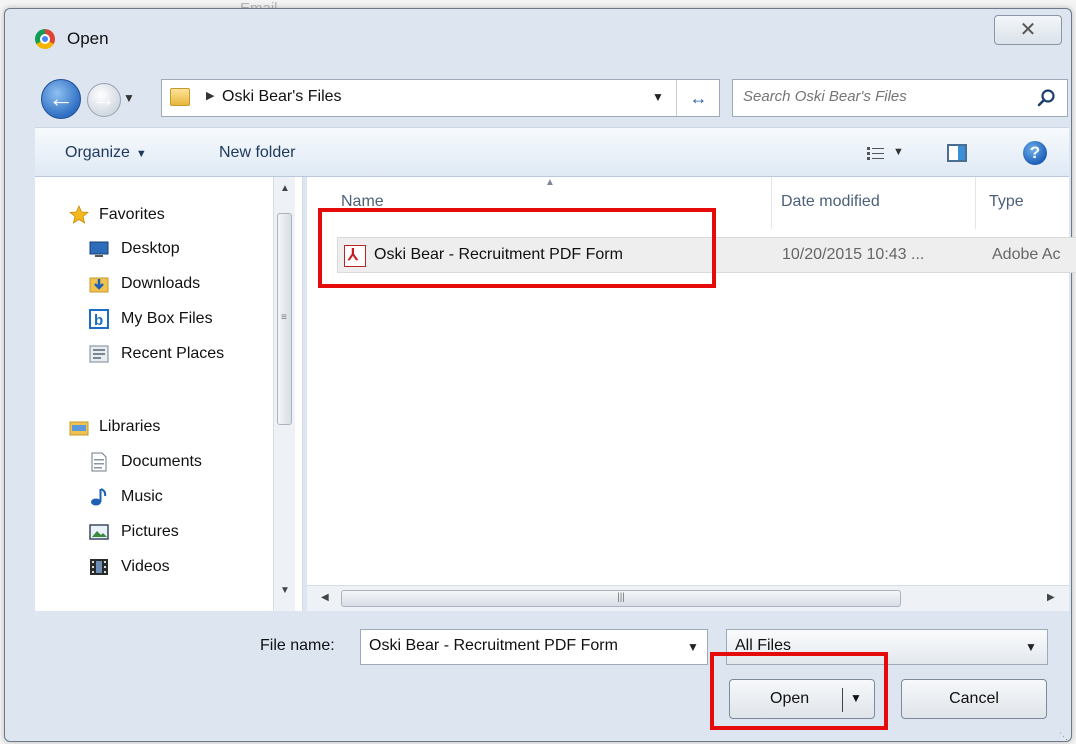 This screenshot has height=744, width=1076. I want to click on recent-locations-dropdown: ▼, so click(129, 98).